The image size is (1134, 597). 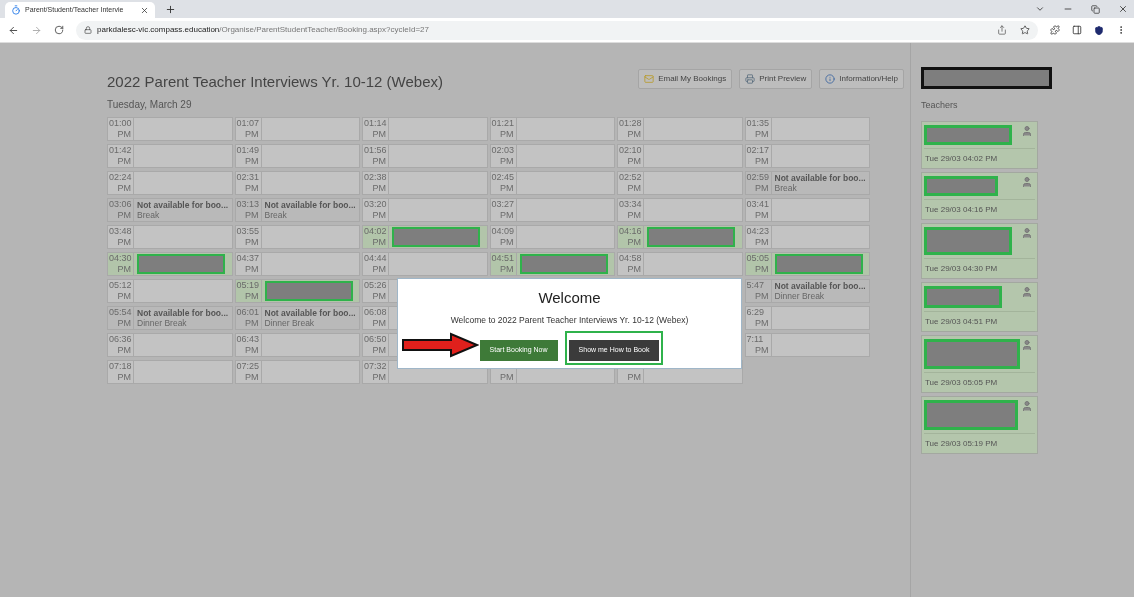 I want to click on extensions-icon, so click(x=1055, y=30).